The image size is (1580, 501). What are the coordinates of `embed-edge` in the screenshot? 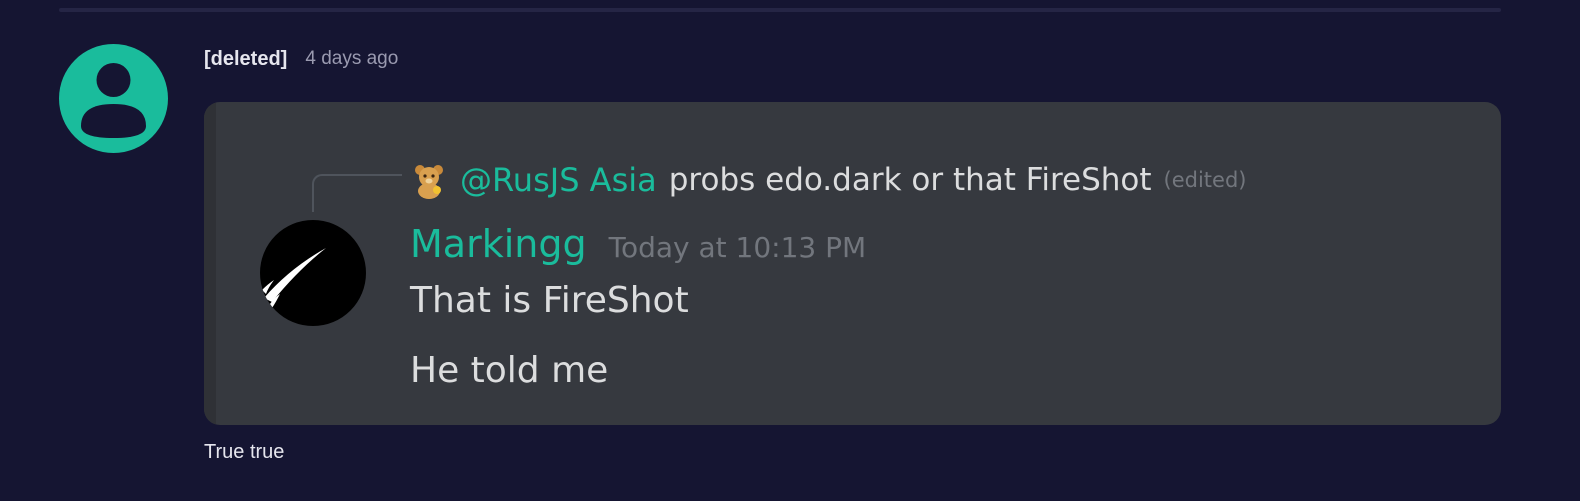 It's located at (210, 263).